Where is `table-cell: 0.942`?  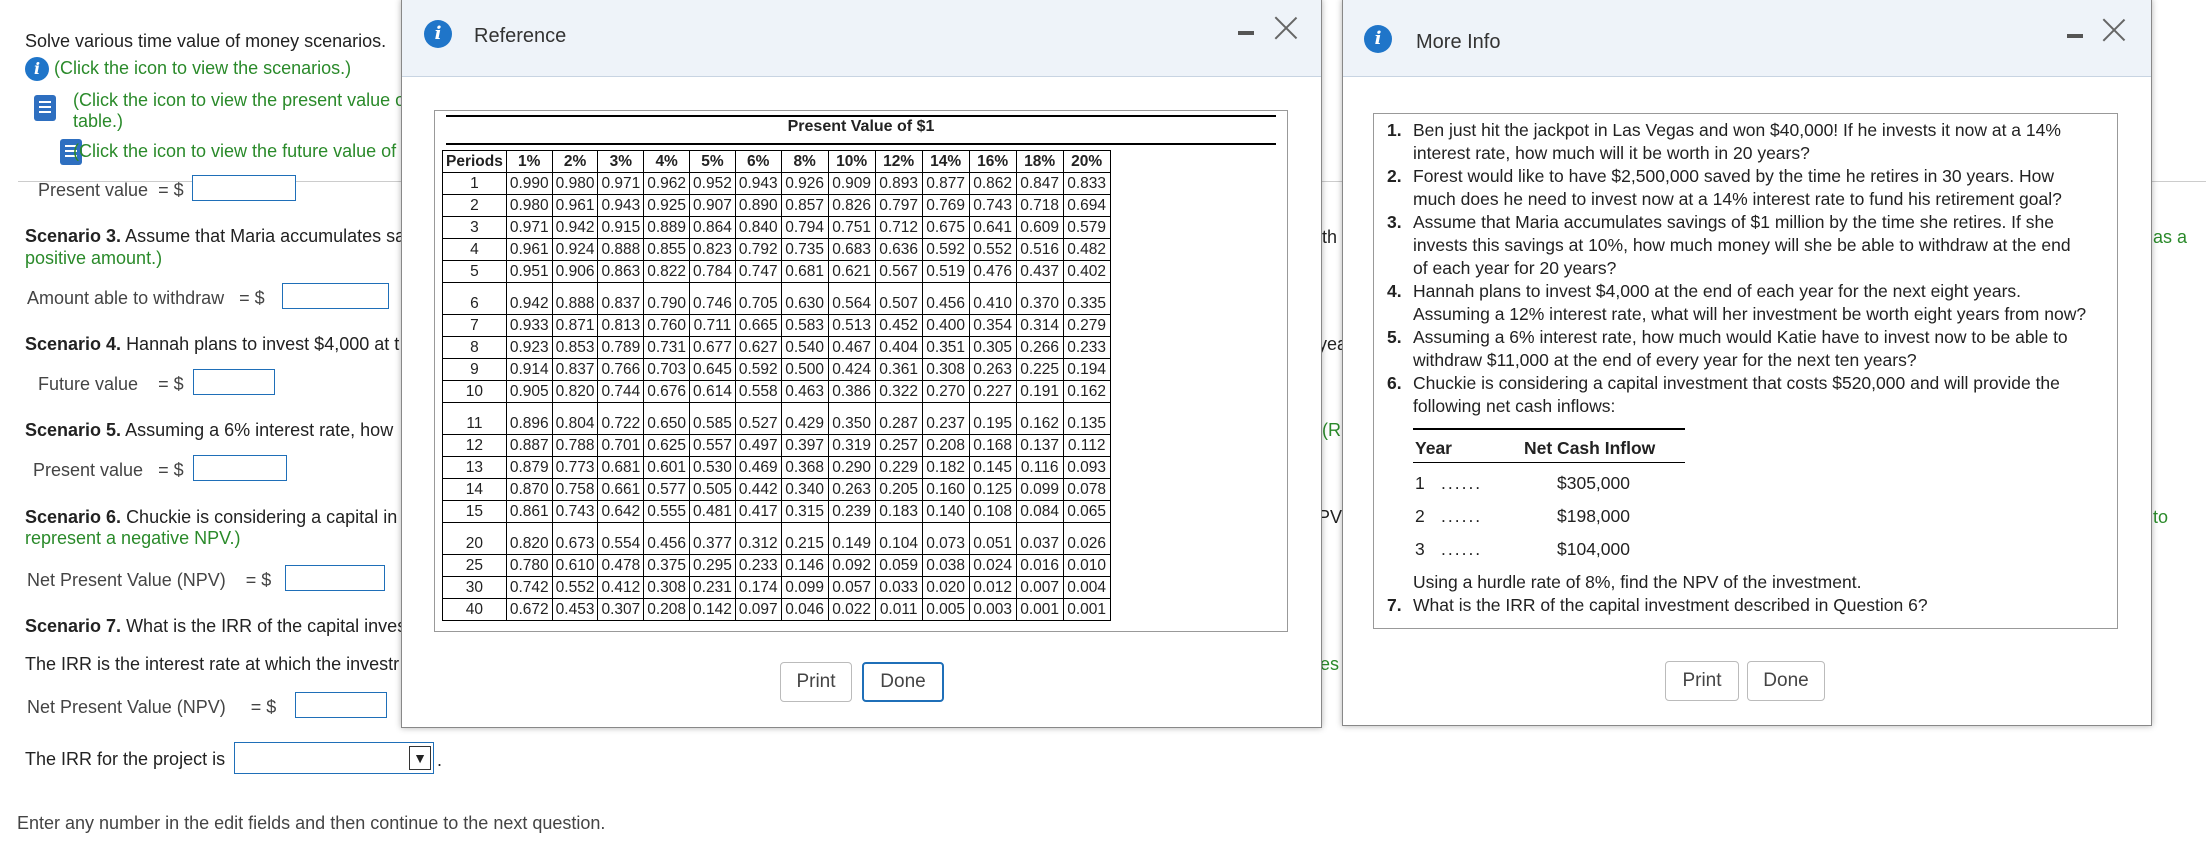 table-cell: 0.942 is located at coordinates (529, 298).